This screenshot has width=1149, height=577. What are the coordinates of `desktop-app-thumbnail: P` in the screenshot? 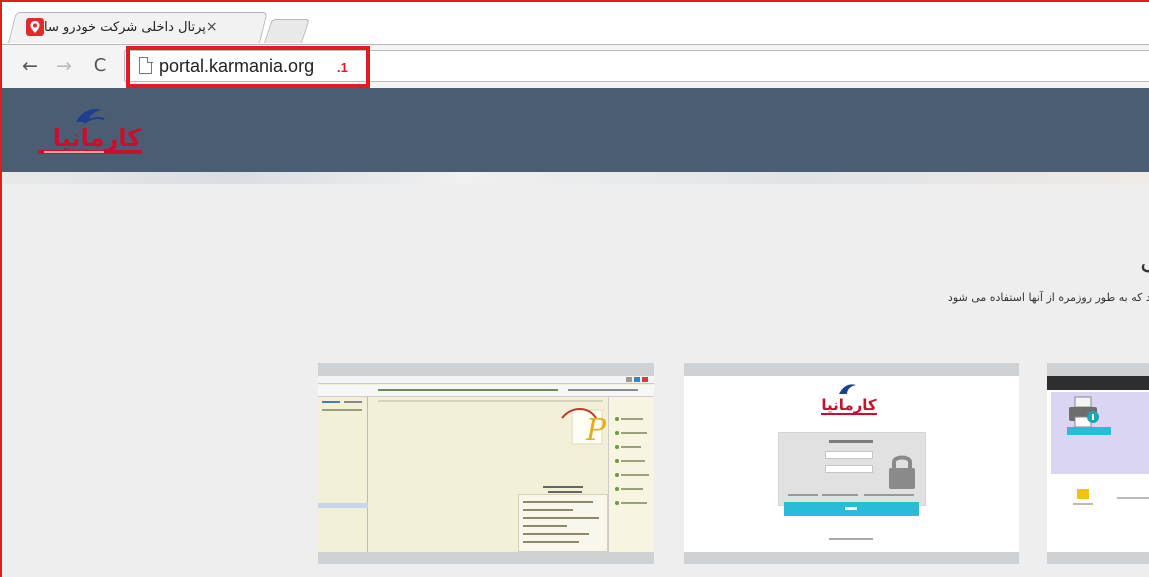 It's located at (486, 464).